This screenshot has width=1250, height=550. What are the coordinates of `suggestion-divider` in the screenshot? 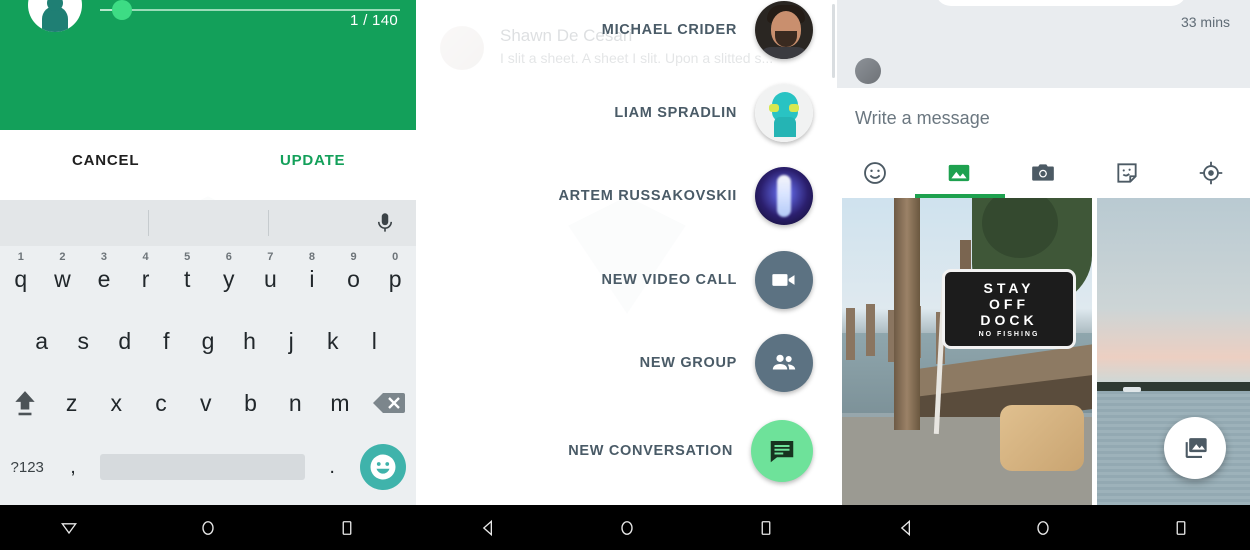 It's located at (268, 223).